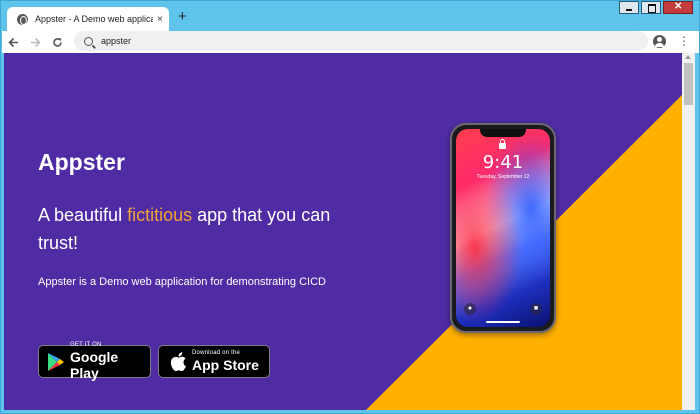 The width and height of the screenshot is (700, 414). I want to click on app-store-button: Download on the App Store, so click(214, 361).